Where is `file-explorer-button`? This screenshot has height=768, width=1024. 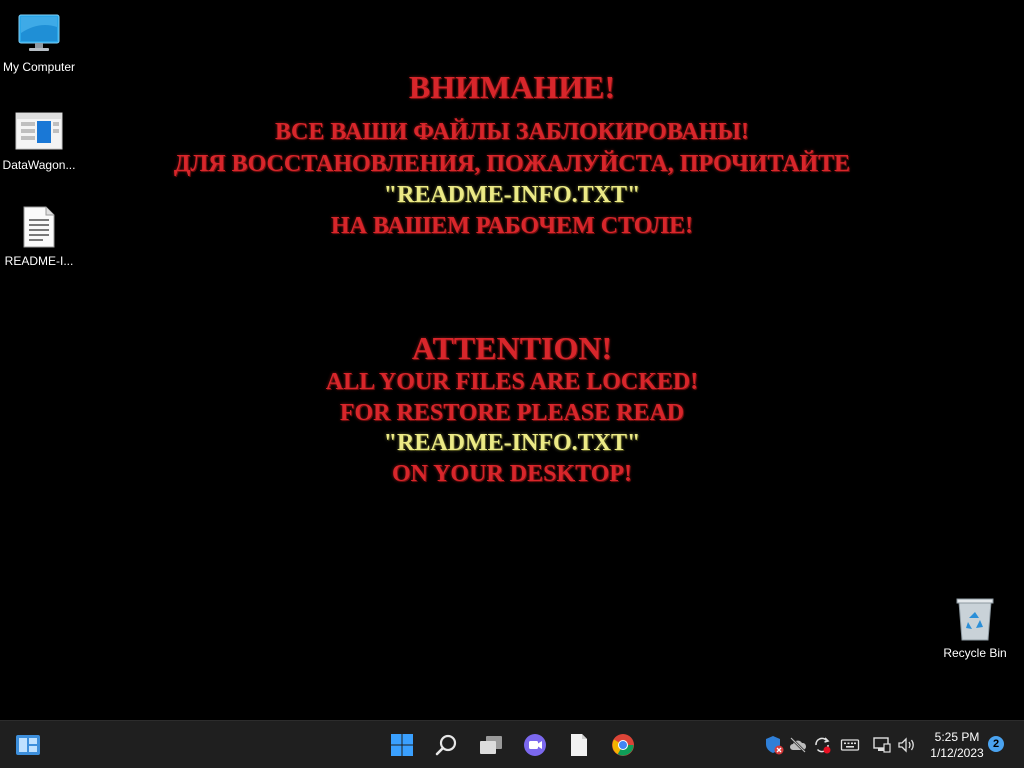 file-explorer-button is located at coordinates (579, 745).